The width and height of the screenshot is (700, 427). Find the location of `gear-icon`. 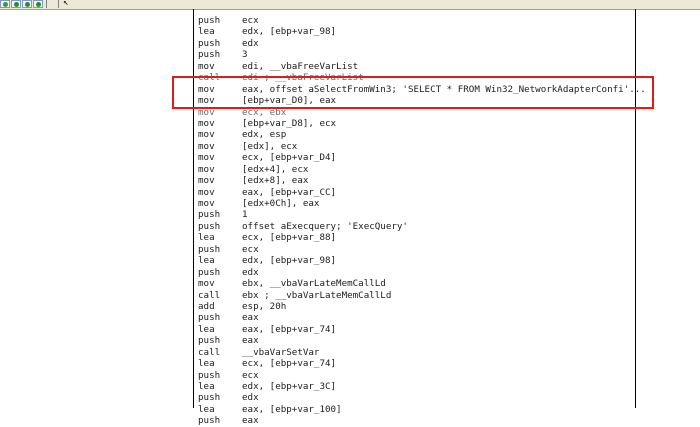

gear-icon is located at coordinates (5, 4).